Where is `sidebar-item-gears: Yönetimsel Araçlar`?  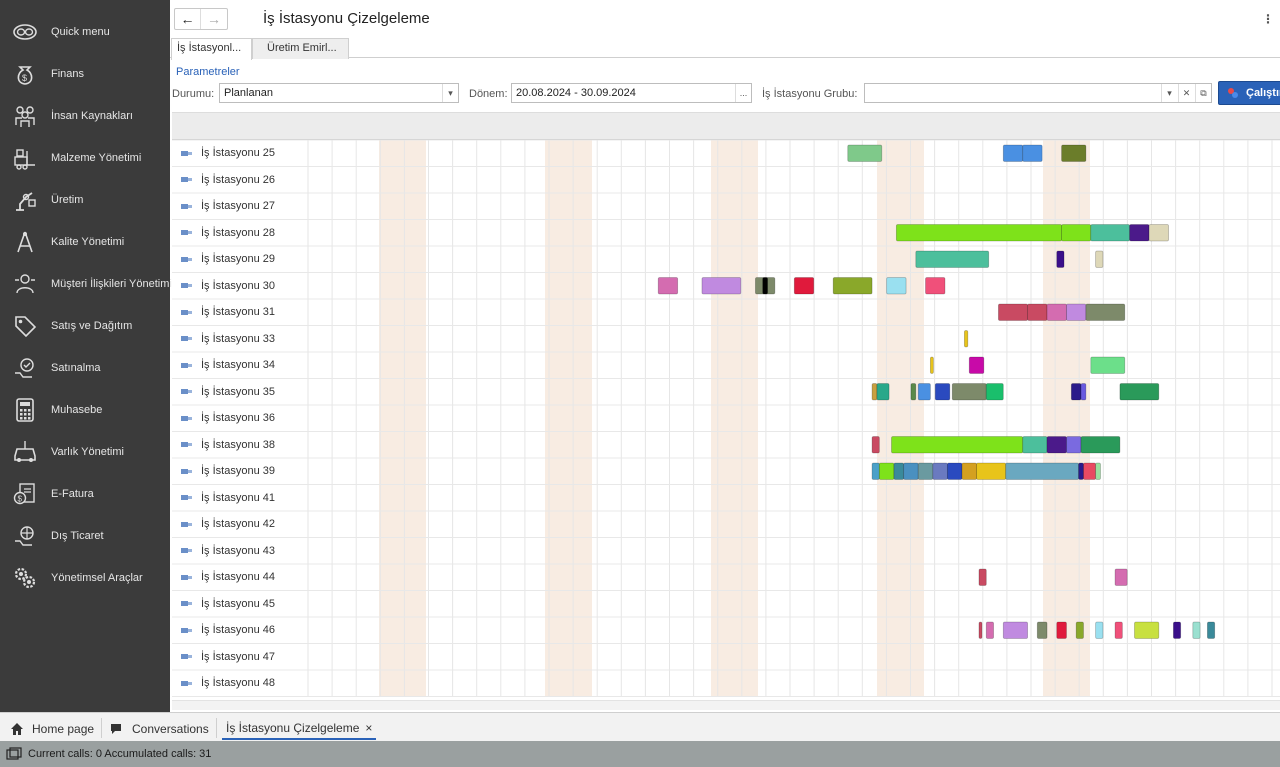 sidebar-item-gears: Yönetimsel Araçlar is located at coordinates (85, 578).